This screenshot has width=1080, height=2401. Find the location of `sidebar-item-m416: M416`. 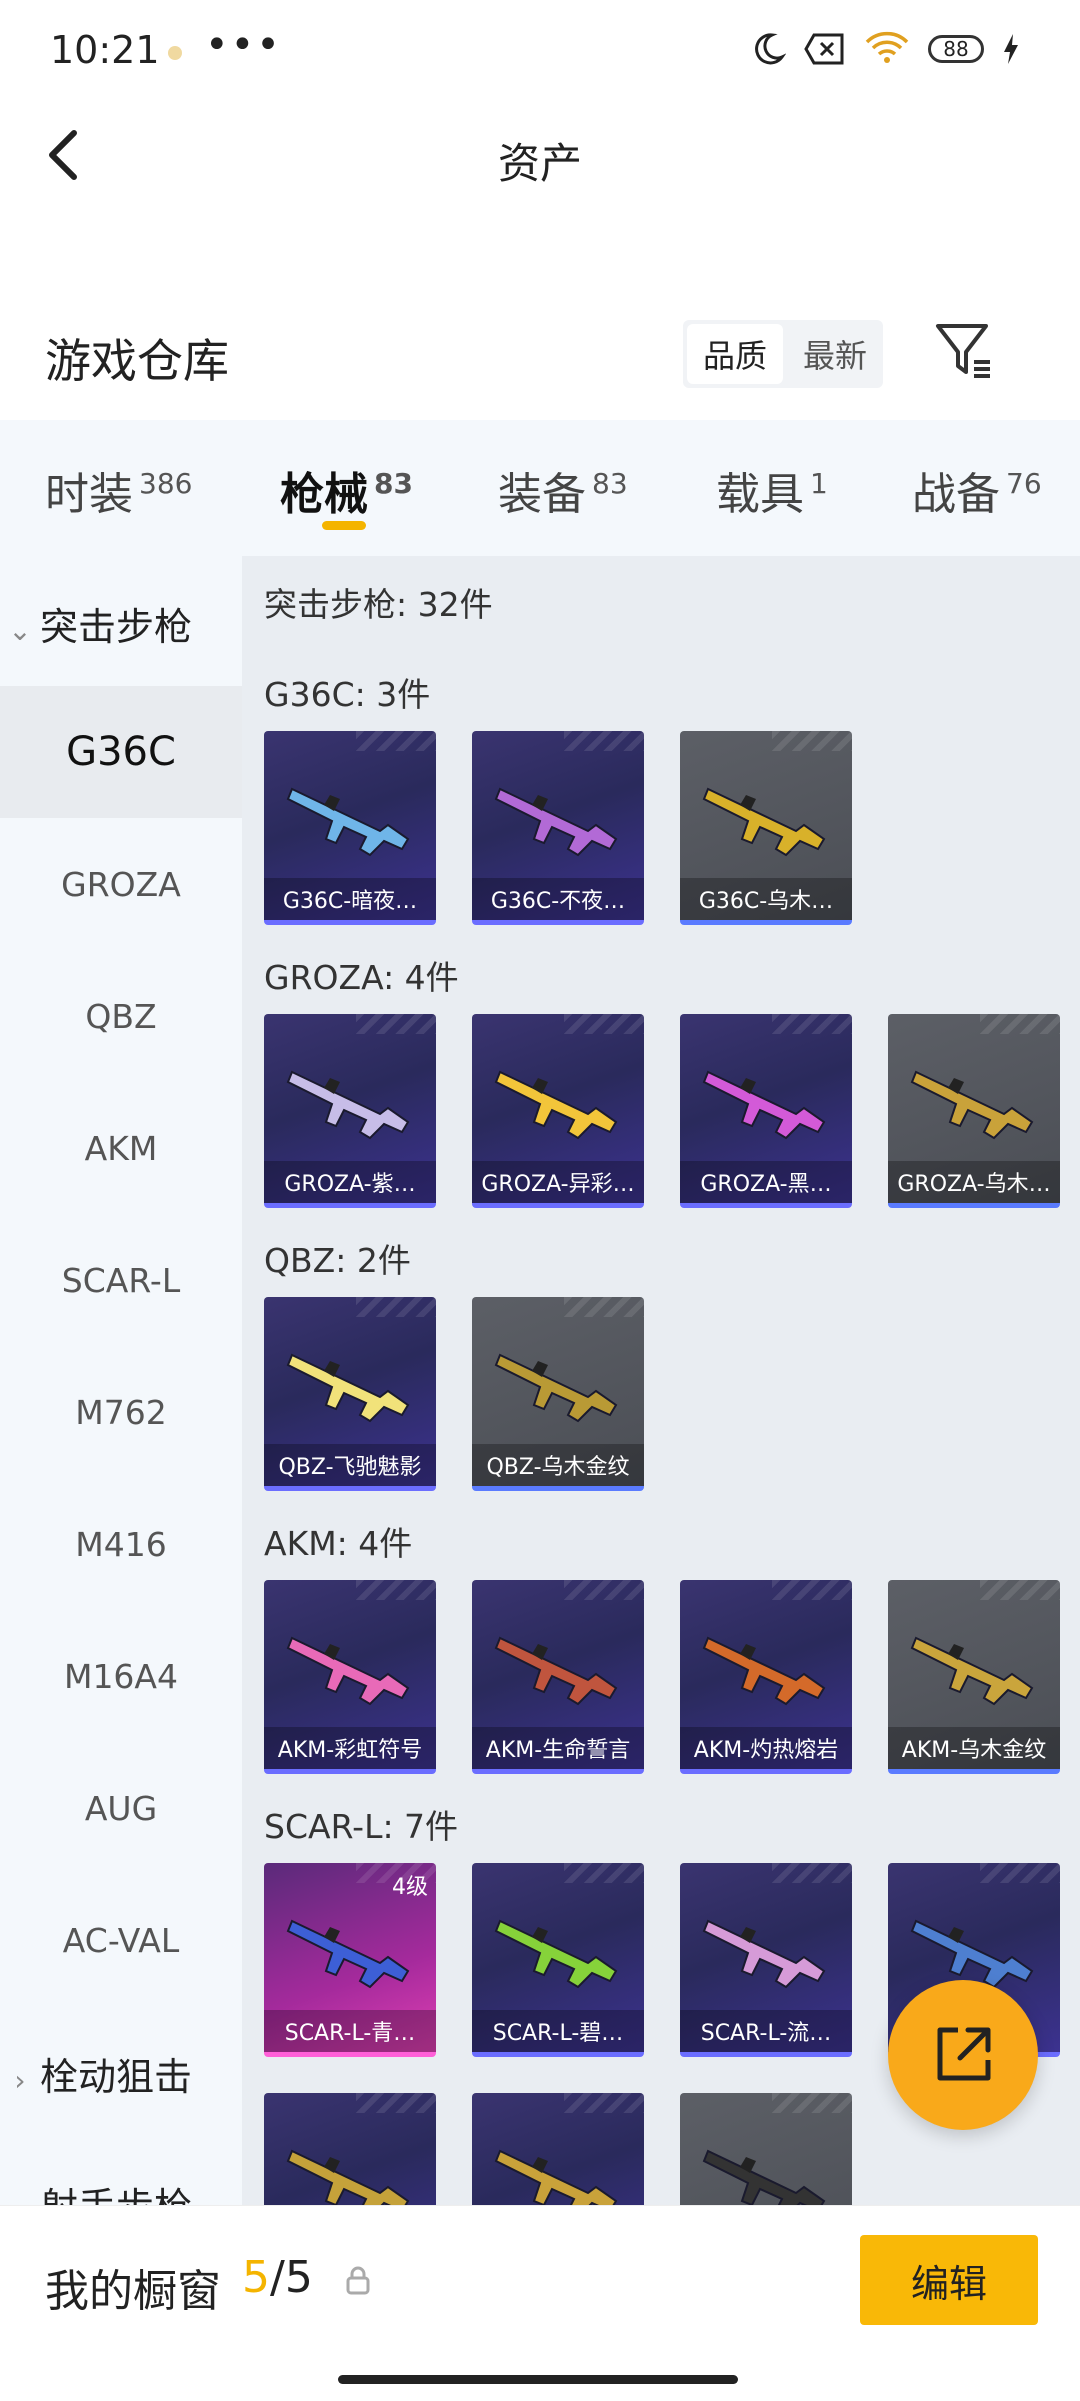

sidebar-item-m416: M416 is located at coordinates (121, 1544).